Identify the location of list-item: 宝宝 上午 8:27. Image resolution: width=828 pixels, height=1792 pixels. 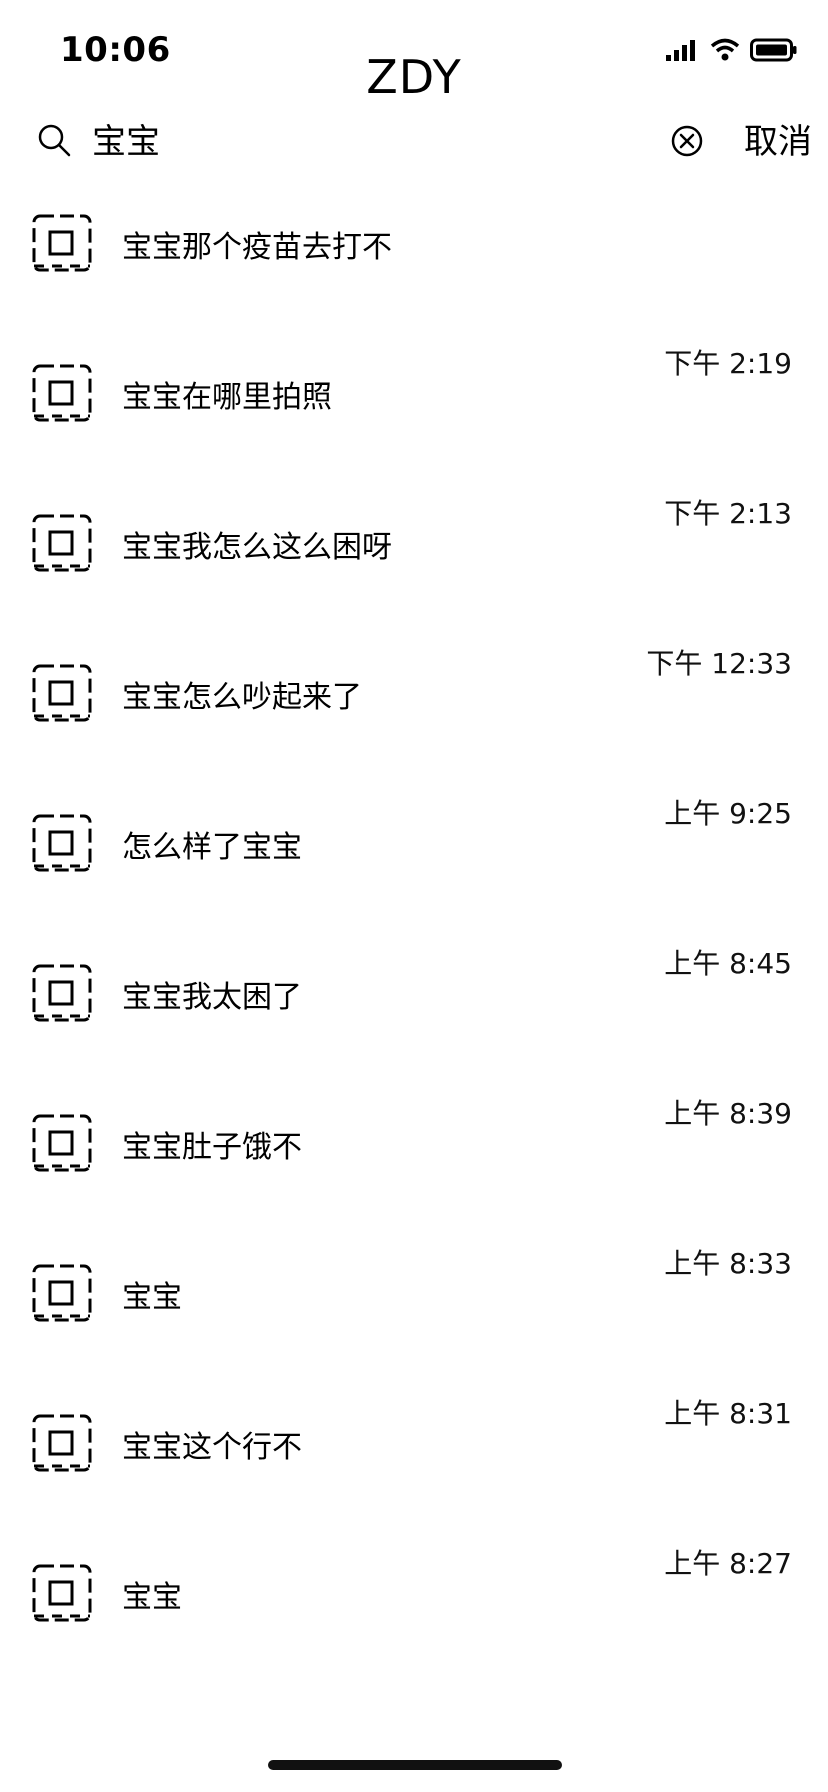
(414, 1623).